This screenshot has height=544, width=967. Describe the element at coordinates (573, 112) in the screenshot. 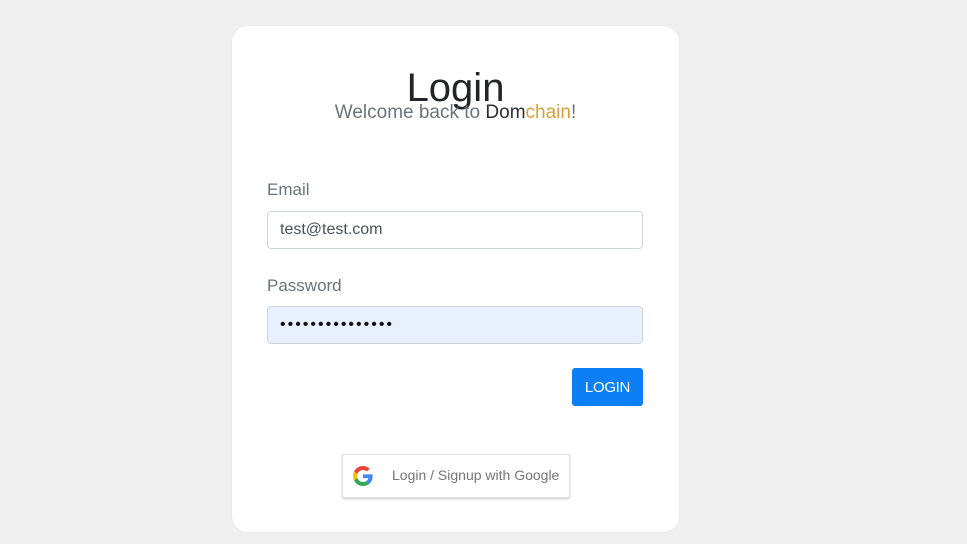

I see `welcome-suffix: !` at that location.